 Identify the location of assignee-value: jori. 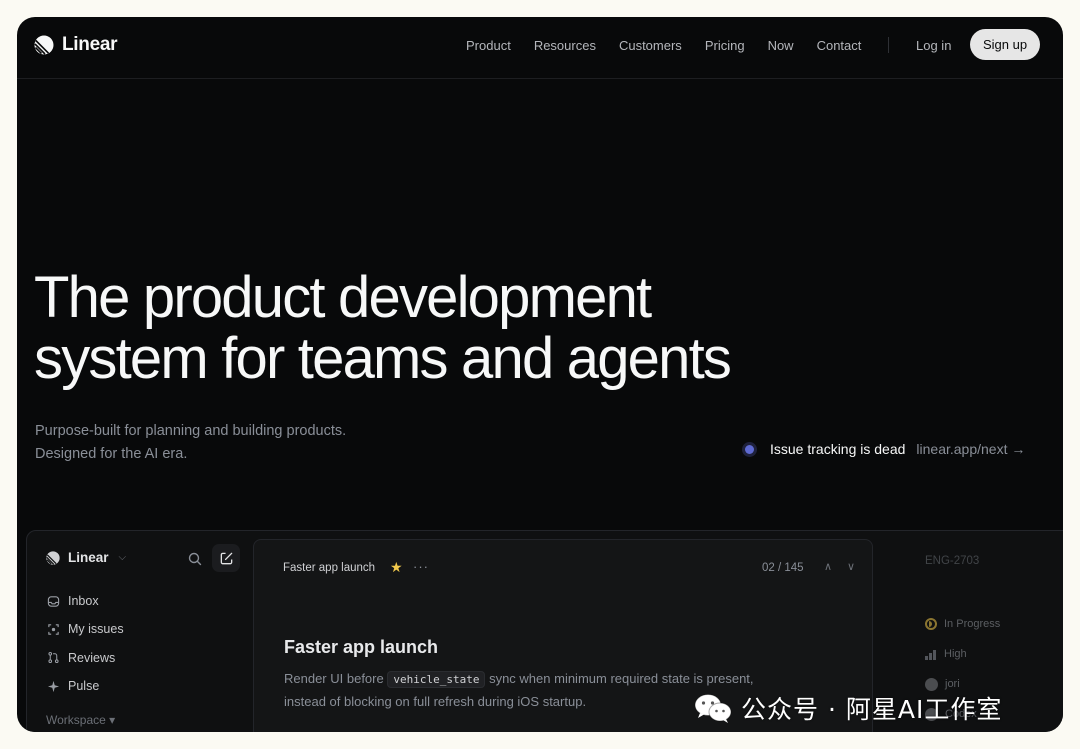
(952, 684).